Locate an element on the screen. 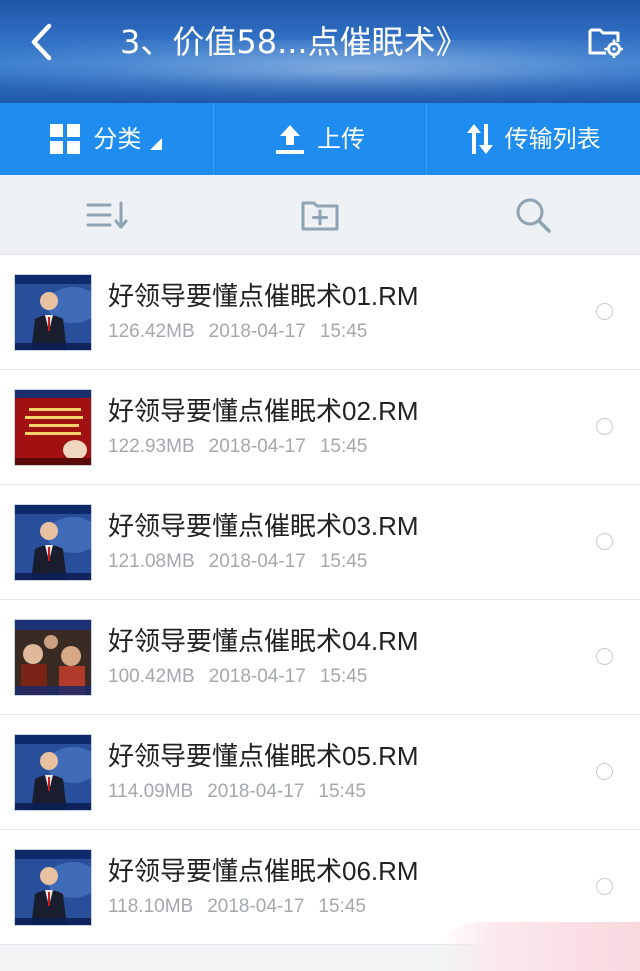 This screenshot has width=640, height=971. folder-settings-button is located at coordinates (605, 41).